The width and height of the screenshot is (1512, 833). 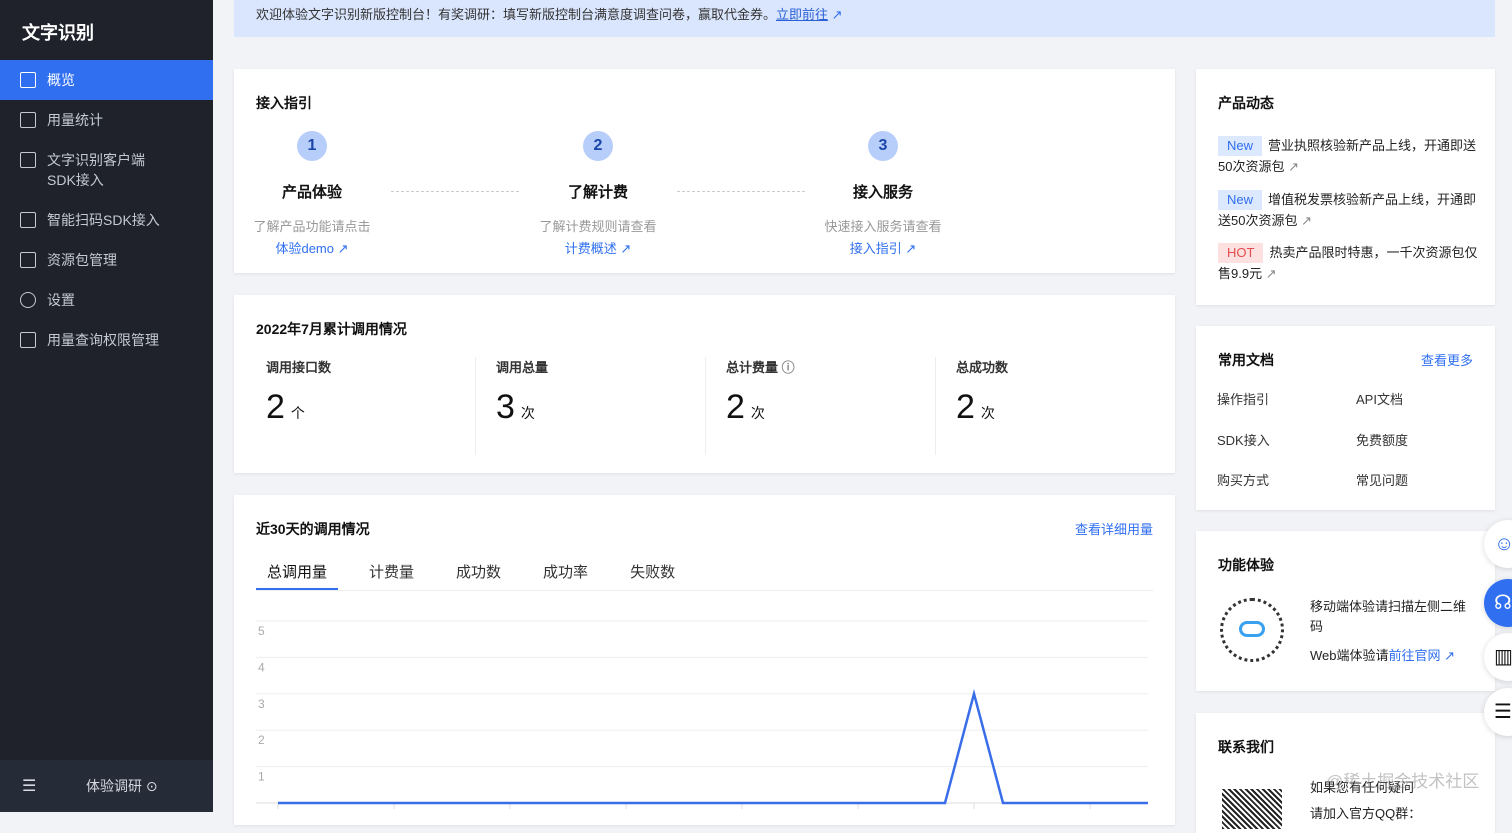 What do you see at coordinates (331, 329) in the screenshot?
I see `stats-title: 2022年7月累计调用情况` at bounding box center [331, 329].